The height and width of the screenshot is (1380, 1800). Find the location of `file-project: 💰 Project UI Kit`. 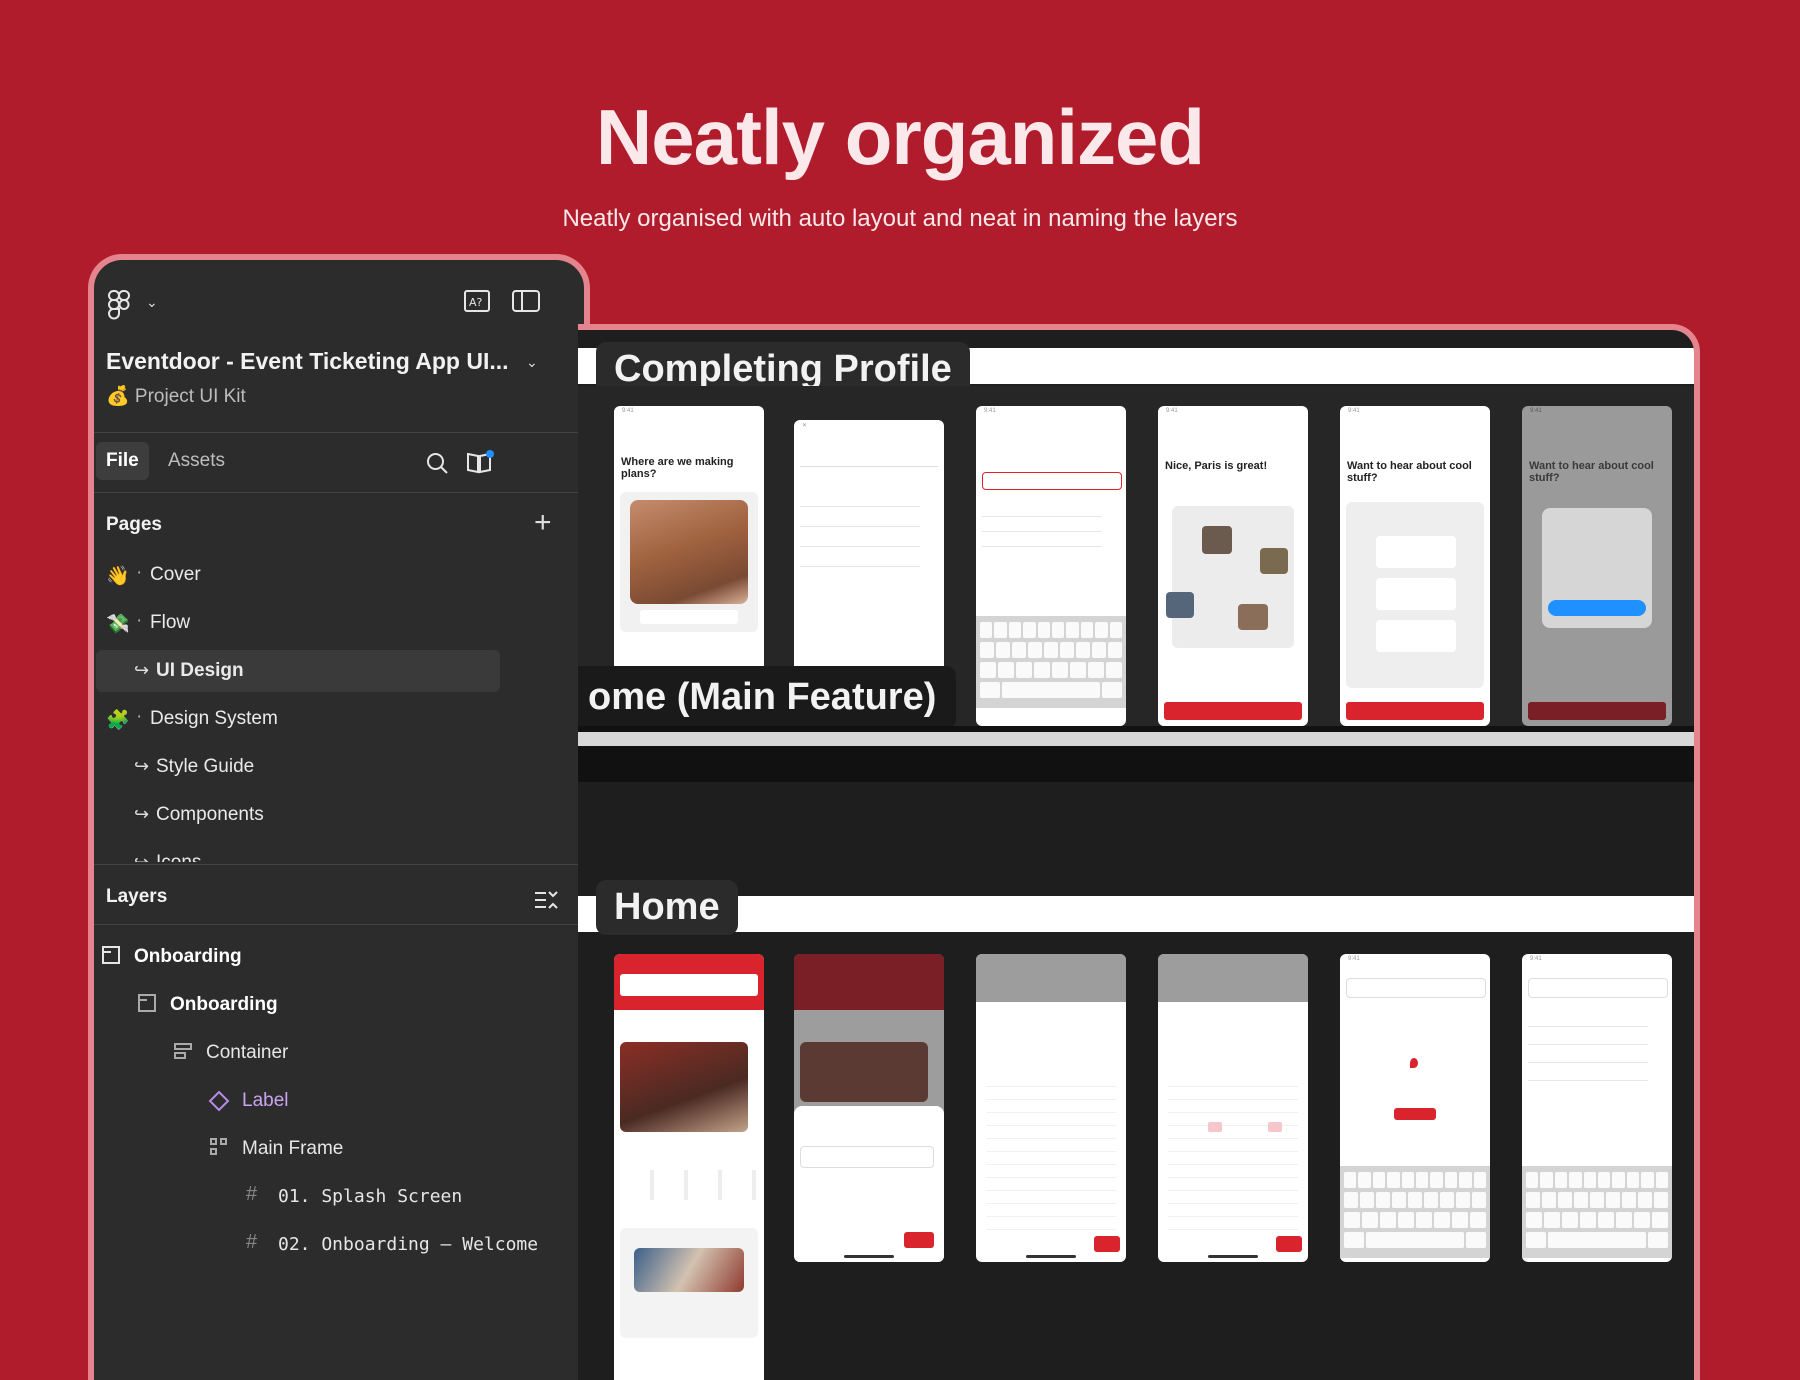

file-project: 💰 Project UI Kit is located at coordinates (176, 396).